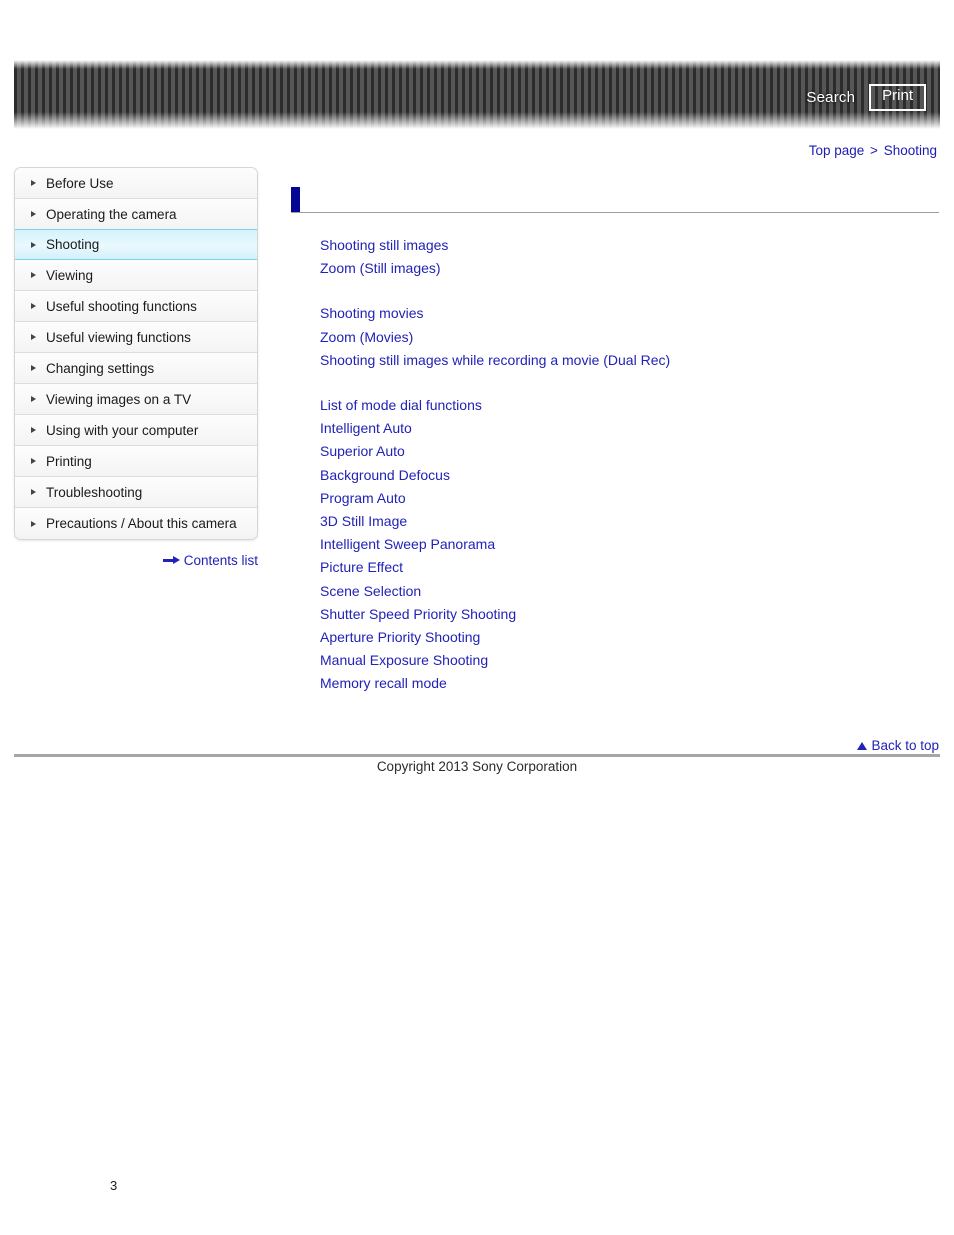  What do you see at coordinates (94, 492) in the screenshot?
I see `sidebar-item-label: Troubleshooting` at bounding box center [94, 492].